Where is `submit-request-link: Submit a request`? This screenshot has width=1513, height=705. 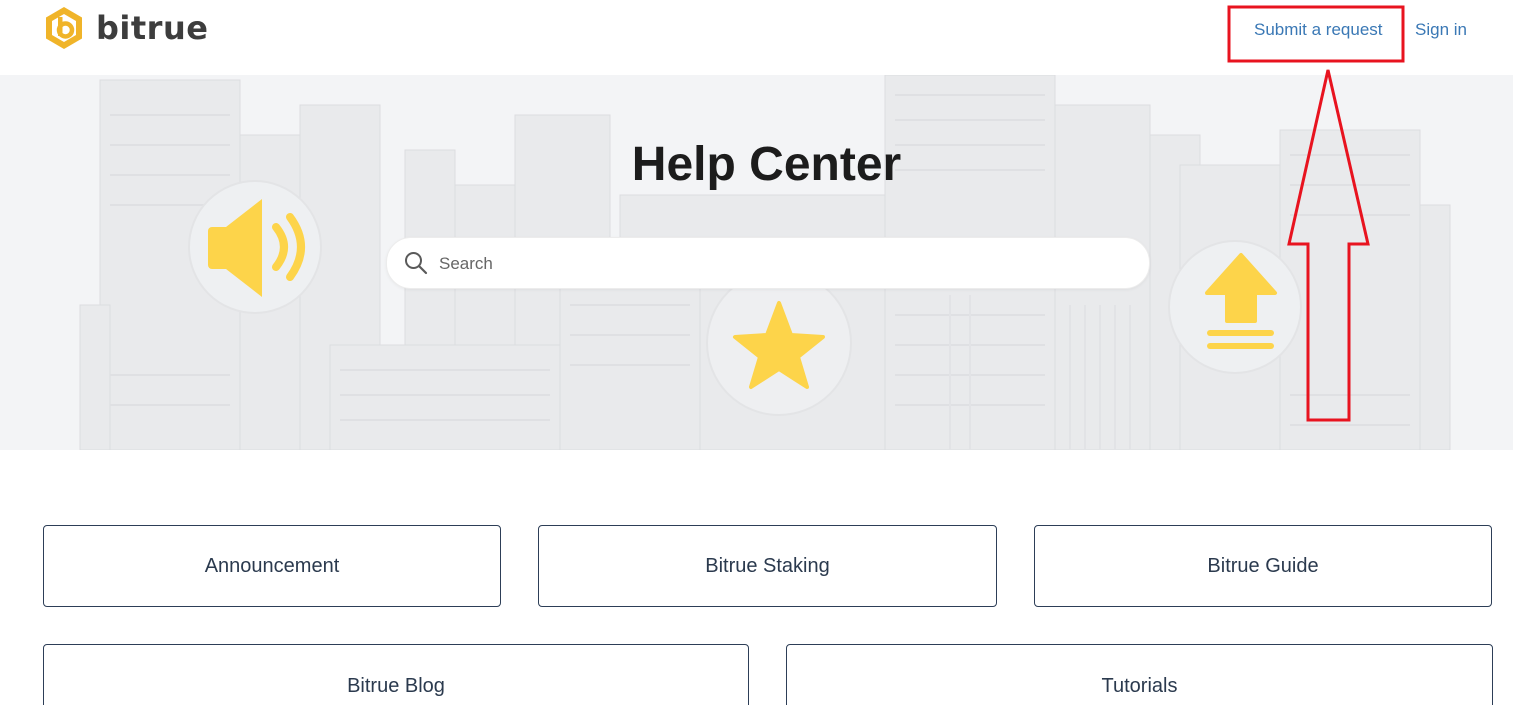 submit-request-link: Submit a request is located at coordinates (1318, 30).